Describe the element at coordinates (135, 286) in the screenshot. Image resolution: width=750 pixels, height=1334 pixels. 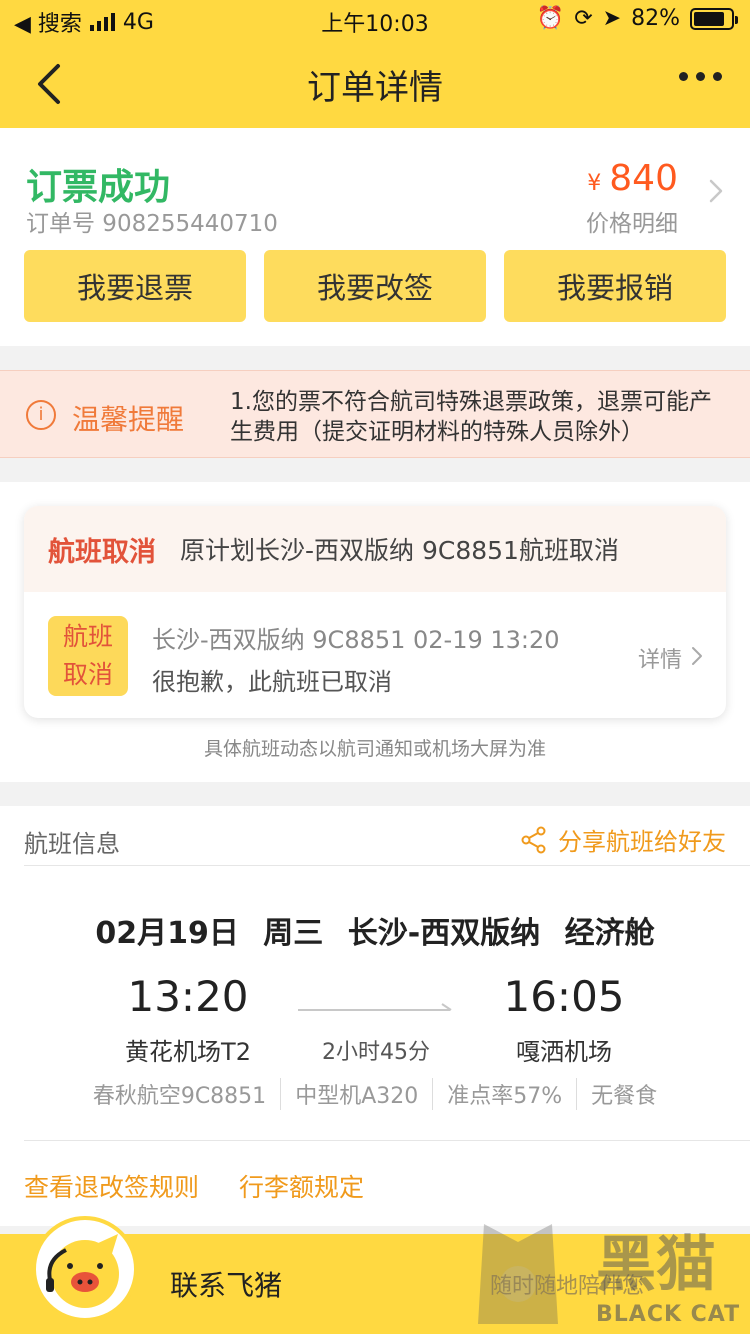
I see `refund-button: 我要退票` at that location.